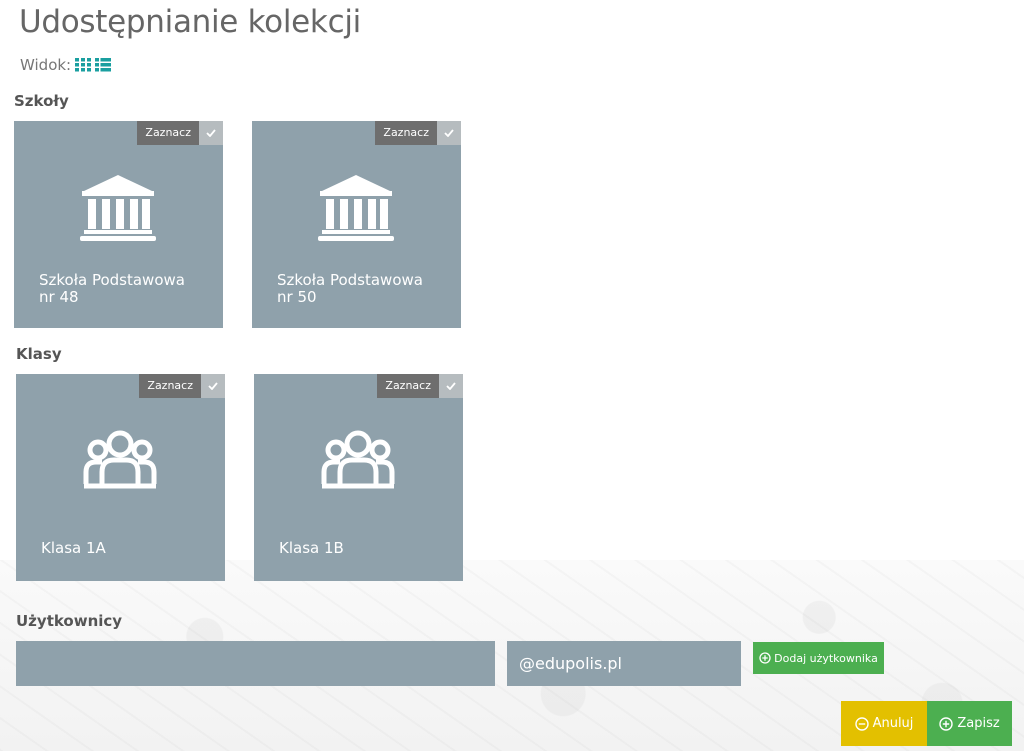  Describe the element at coordinates (311, 548) in the screenshot. I see `tile-label: Klasa 1B` at that location.